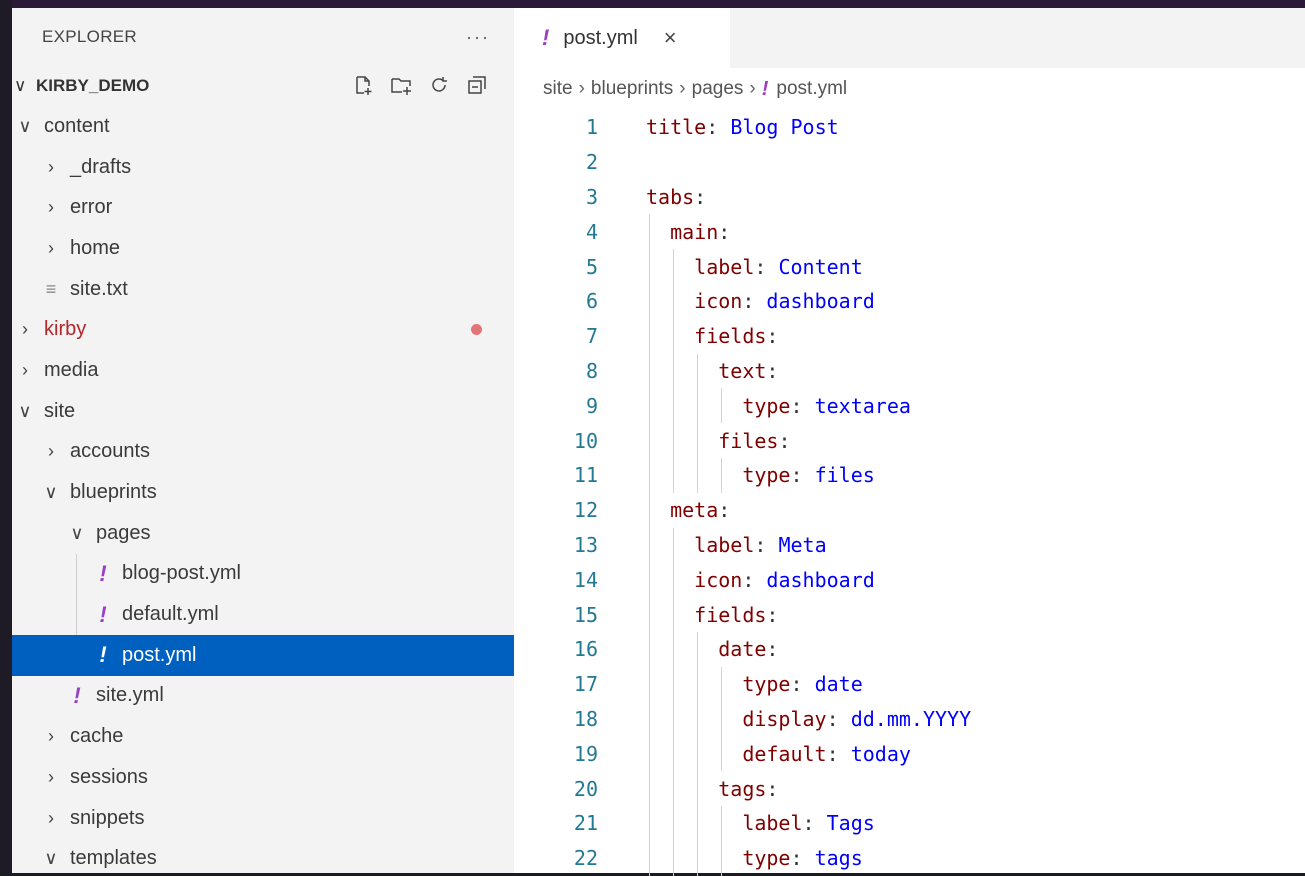  I want to click on tree-item: › accounts, so click(263, 452).